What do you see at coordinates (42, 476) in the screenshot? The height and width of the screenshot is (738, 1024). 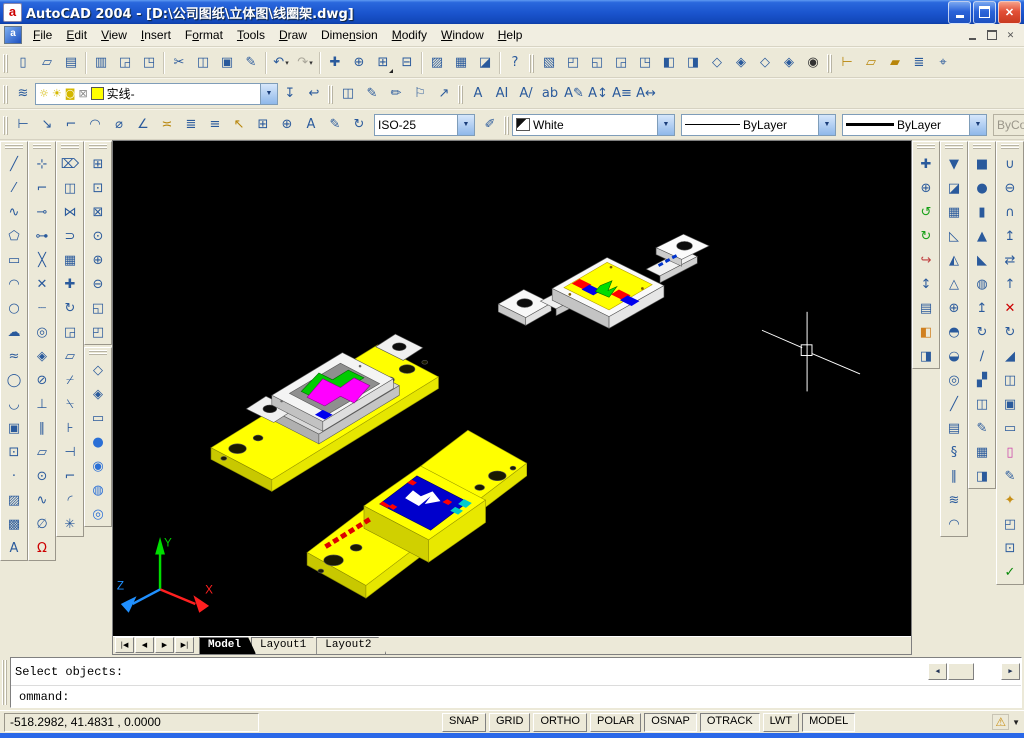 I see `snap-node-button: ⊙` at bounding box center [42, 476].